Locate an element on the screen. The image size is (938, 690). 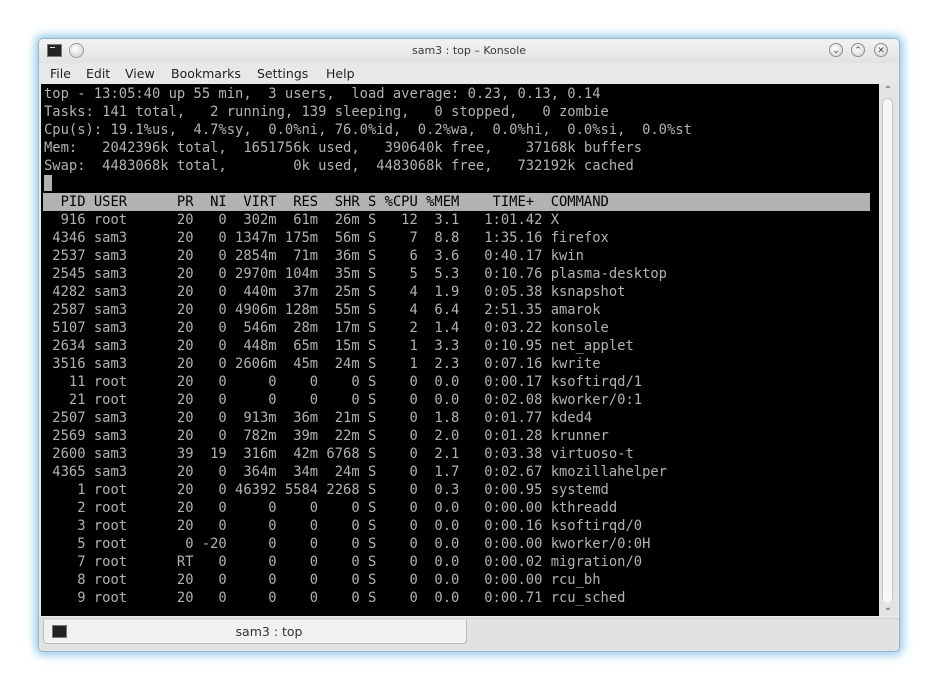
scroll-track is located at coordinates (887, 350).